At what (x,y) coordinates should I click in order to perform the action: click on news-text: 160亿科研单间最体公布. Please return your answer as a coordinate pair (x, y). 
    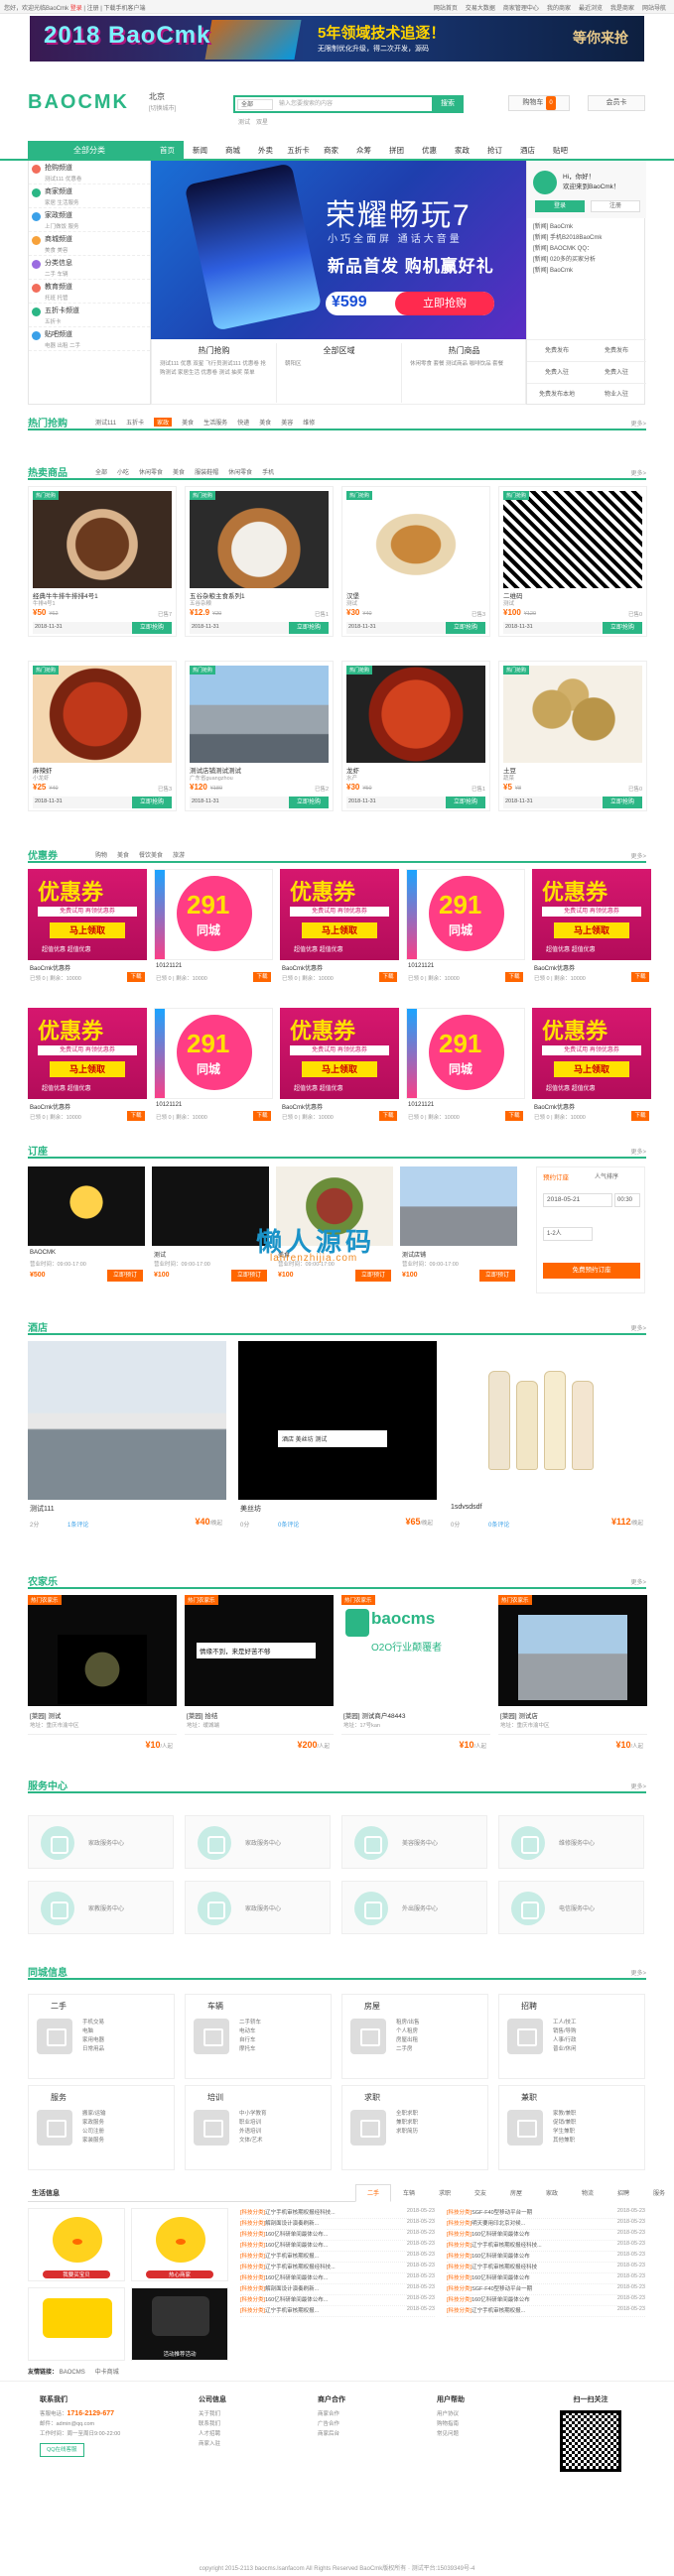
    Looking at the image, I should click on (501, 2257).